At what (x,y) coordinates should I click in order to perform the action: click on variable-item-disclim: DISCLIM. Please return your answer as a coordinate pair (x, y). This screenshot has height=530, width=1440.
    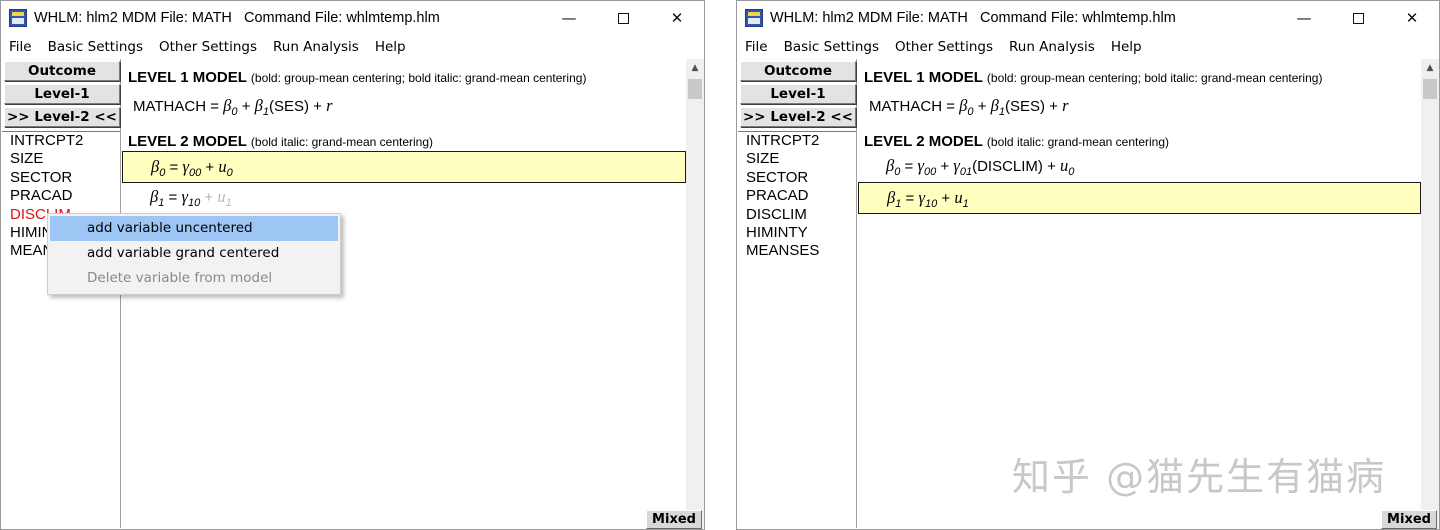
    Looking at the image, I should click on (797, 215).